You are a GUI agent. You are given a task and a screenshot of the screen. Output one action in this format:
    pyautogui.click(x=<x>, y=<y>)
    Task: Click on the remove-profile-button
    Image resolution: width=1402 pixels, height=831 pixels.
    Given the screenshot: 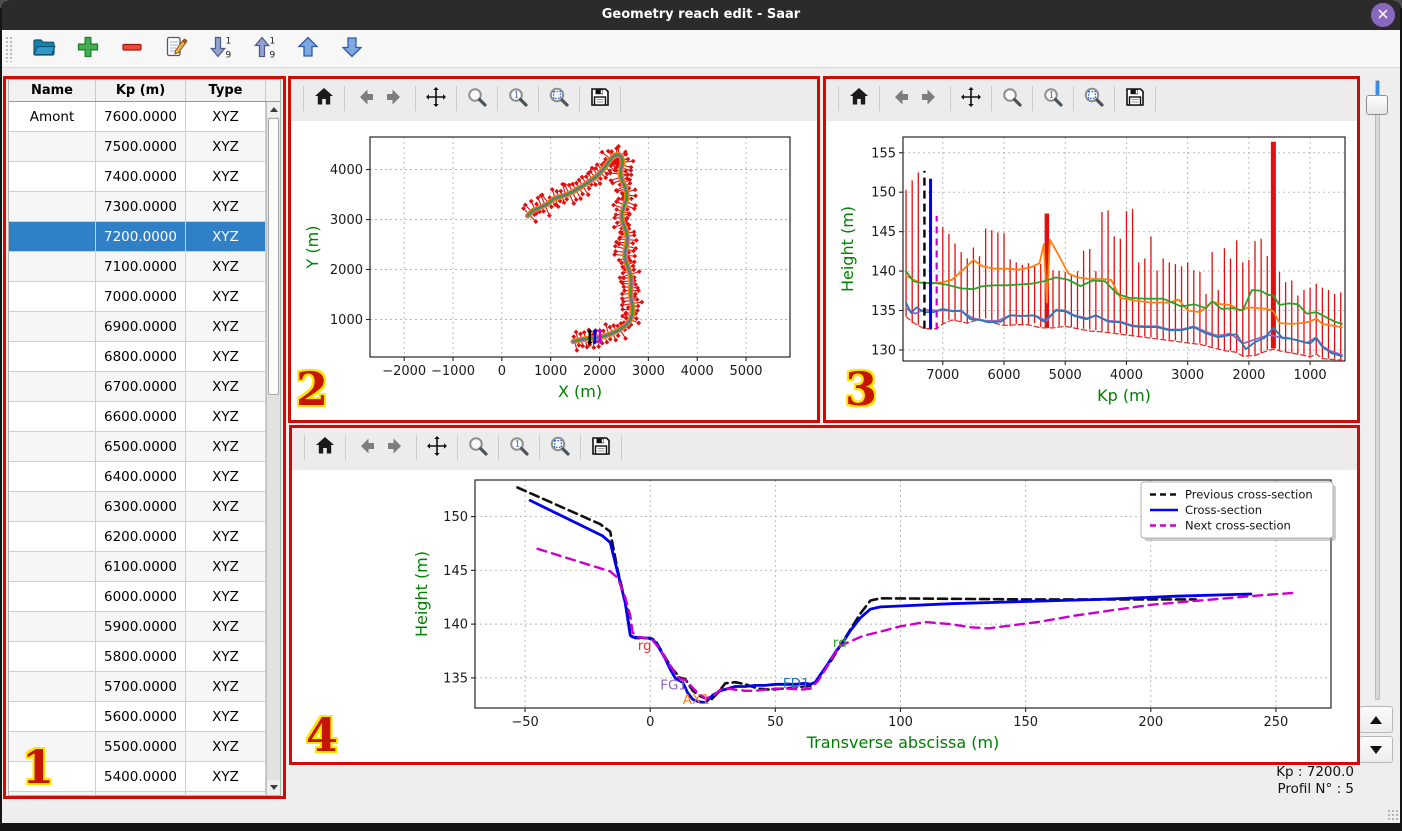 What is the action you would take?
    pyautogui.click(x=132, y=49)
    